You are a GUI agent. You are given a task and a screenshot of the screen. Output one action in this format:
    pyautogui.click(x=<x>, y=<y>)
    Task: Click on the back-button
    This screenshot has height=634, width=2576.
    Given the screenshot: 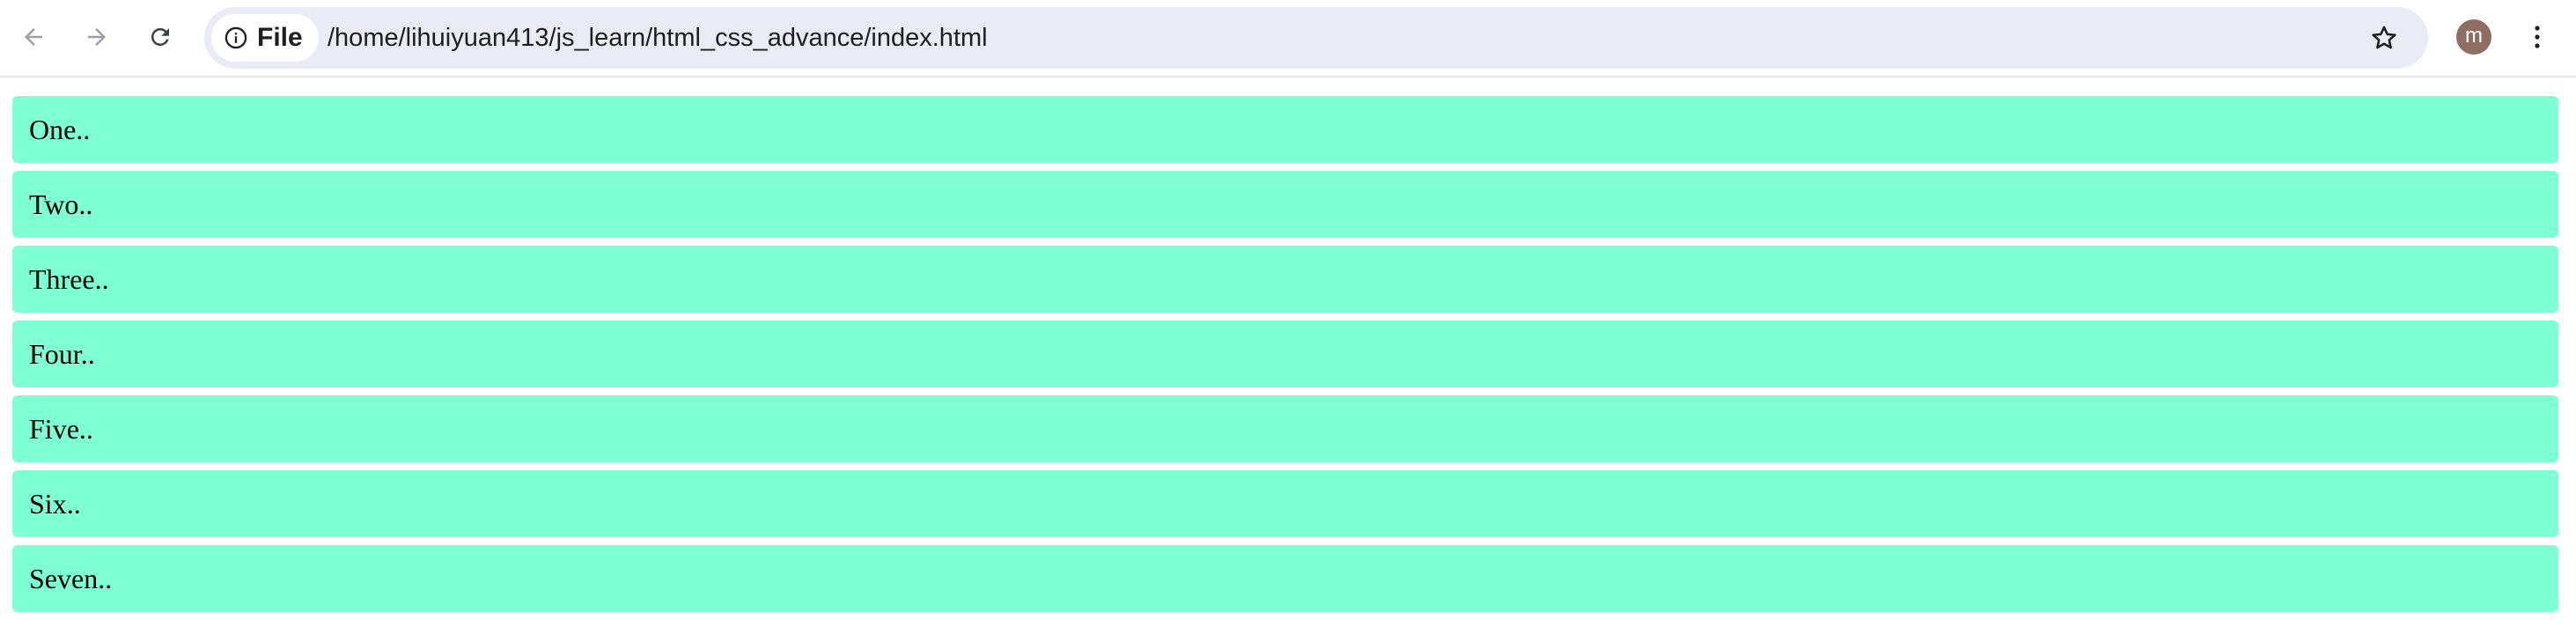 What is the action you would take?
    pyautogui.click(x=33, y=37)
    